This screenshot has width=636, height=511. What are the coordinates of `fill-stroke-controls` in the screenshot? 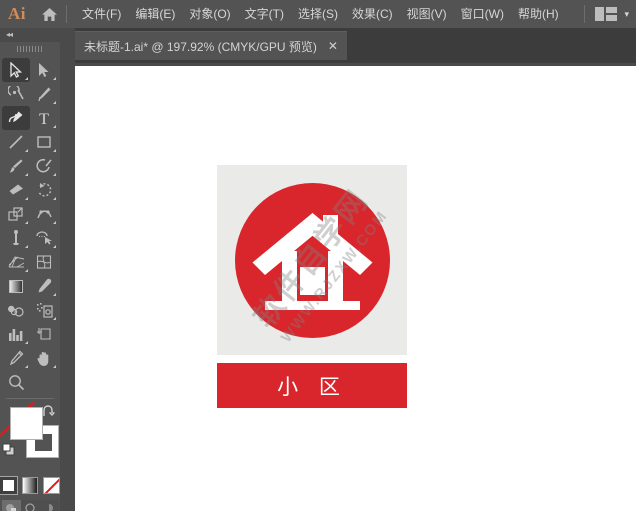 It's located at (30, 438).